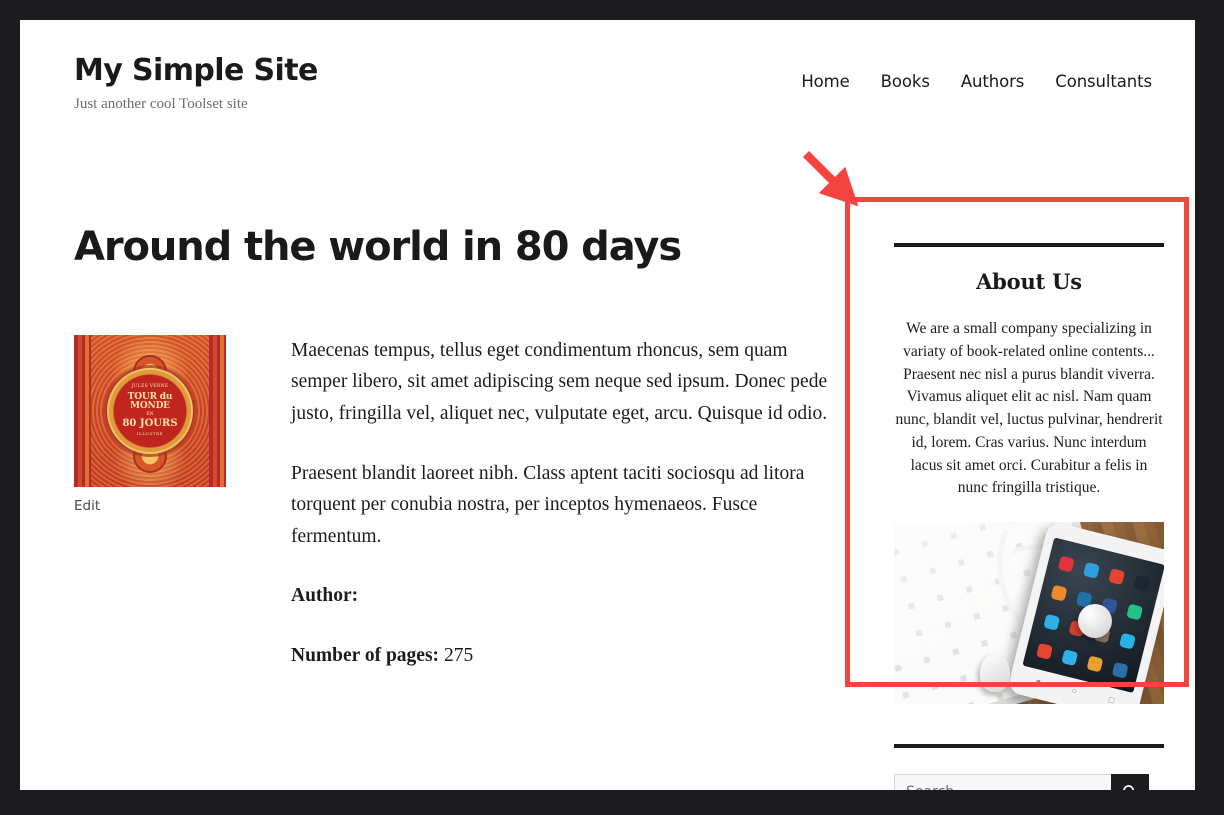 The image size is (1224, 815). What do you see at coordinates (196, 71) in the screenshot?
I see `site-title: My Simple Site` at bounding box center [196, 71].